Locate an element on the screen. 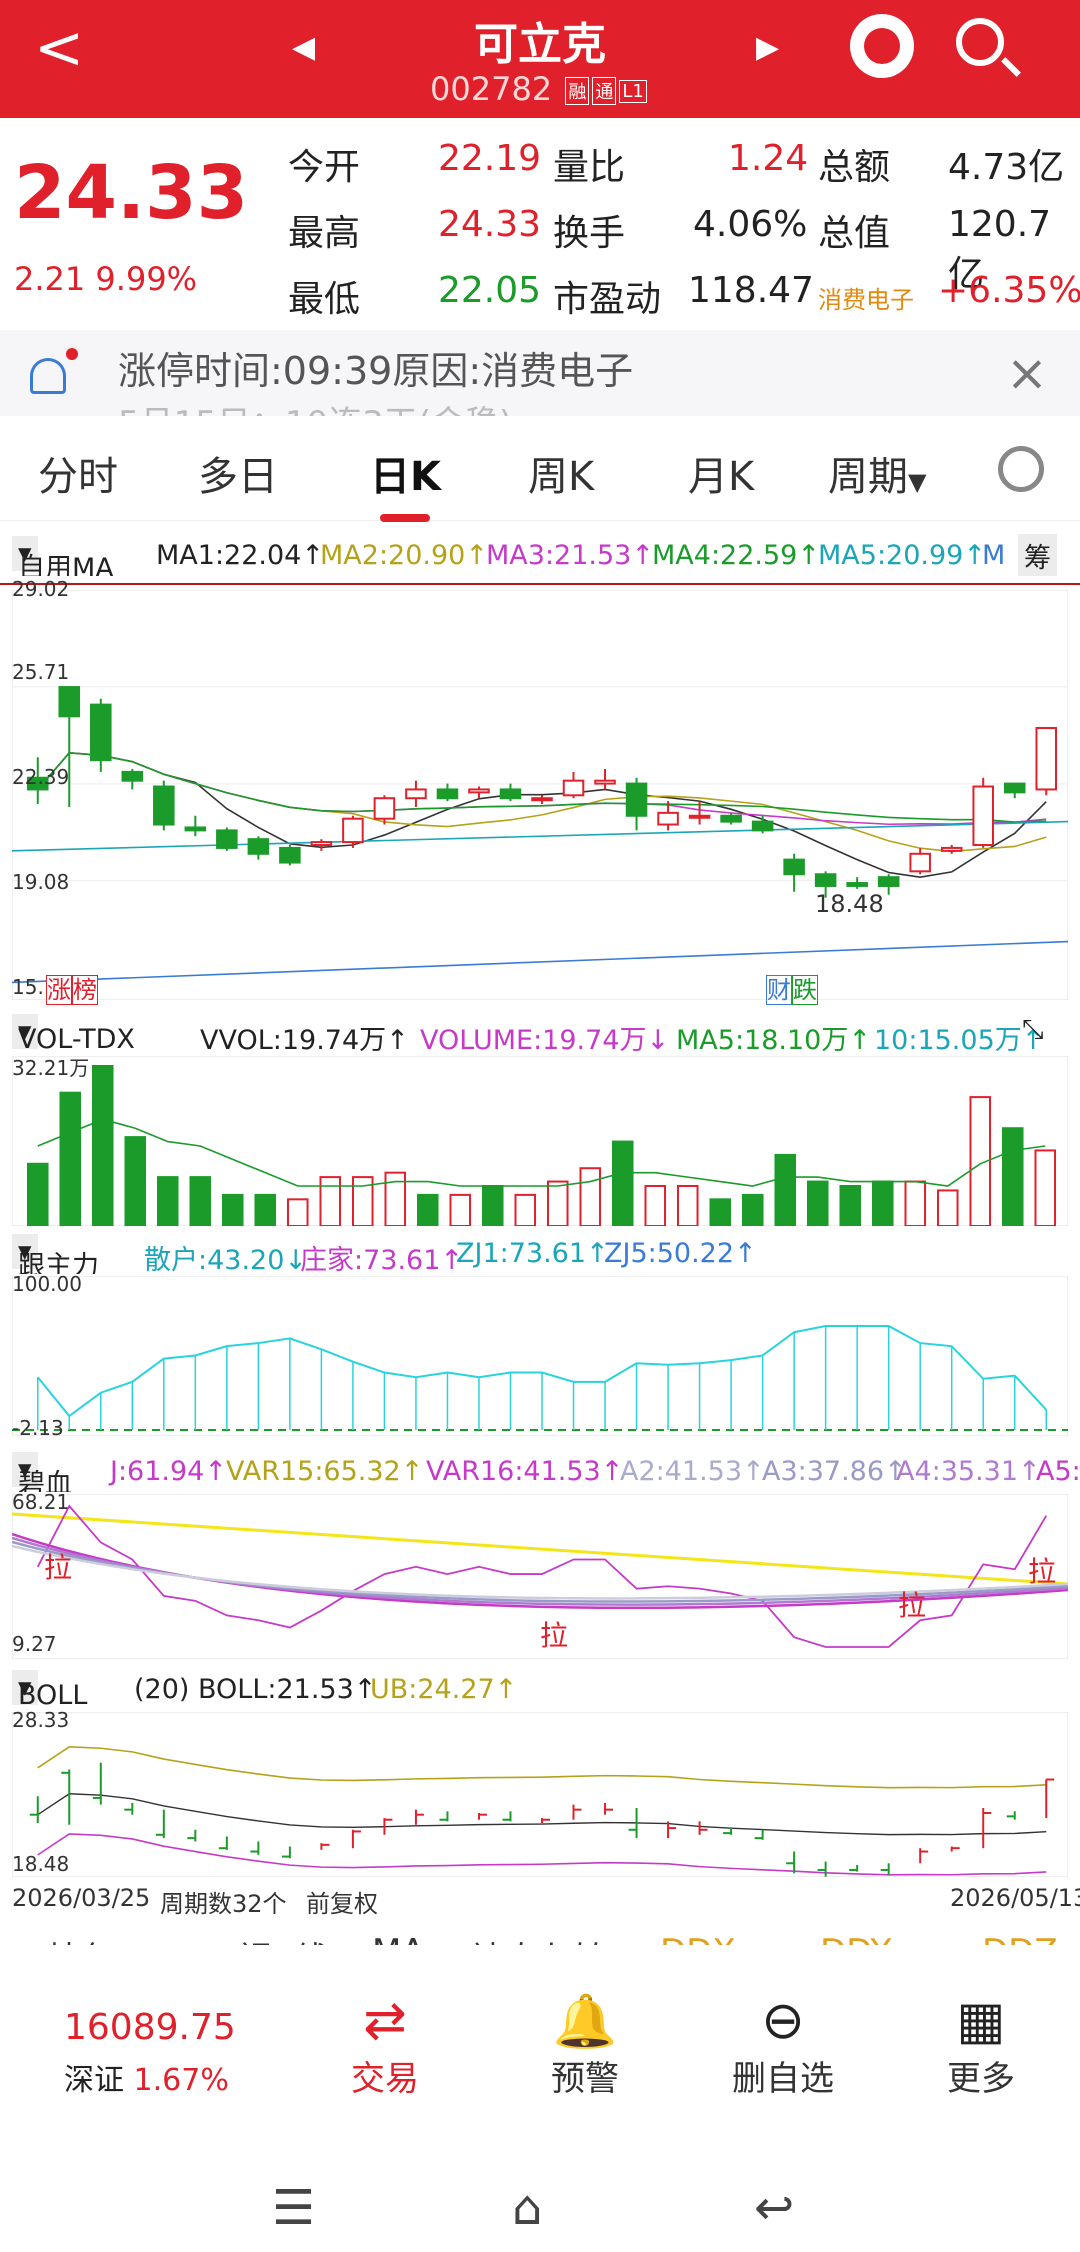  var15-value: VAR15:65.32↑ is located at coordinates (325, 1471).